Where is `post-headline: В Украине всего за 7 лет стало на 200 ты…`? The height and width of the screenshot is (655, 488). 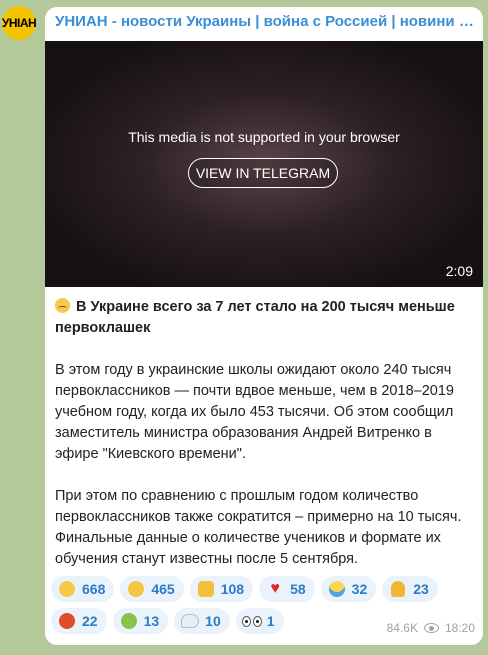 post-headline: В Украине всего за 7 лет стало на 200 ты… is located at coordinates (264, 318).